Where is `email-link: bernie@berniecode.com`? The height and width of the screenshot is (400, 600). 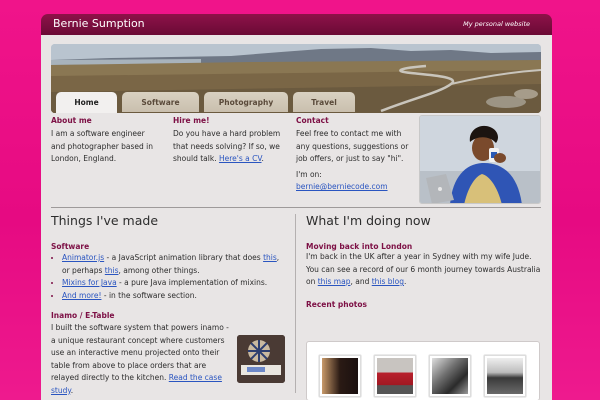
email-link: bernie@berniecode.com is located at coordinates (342, 186).